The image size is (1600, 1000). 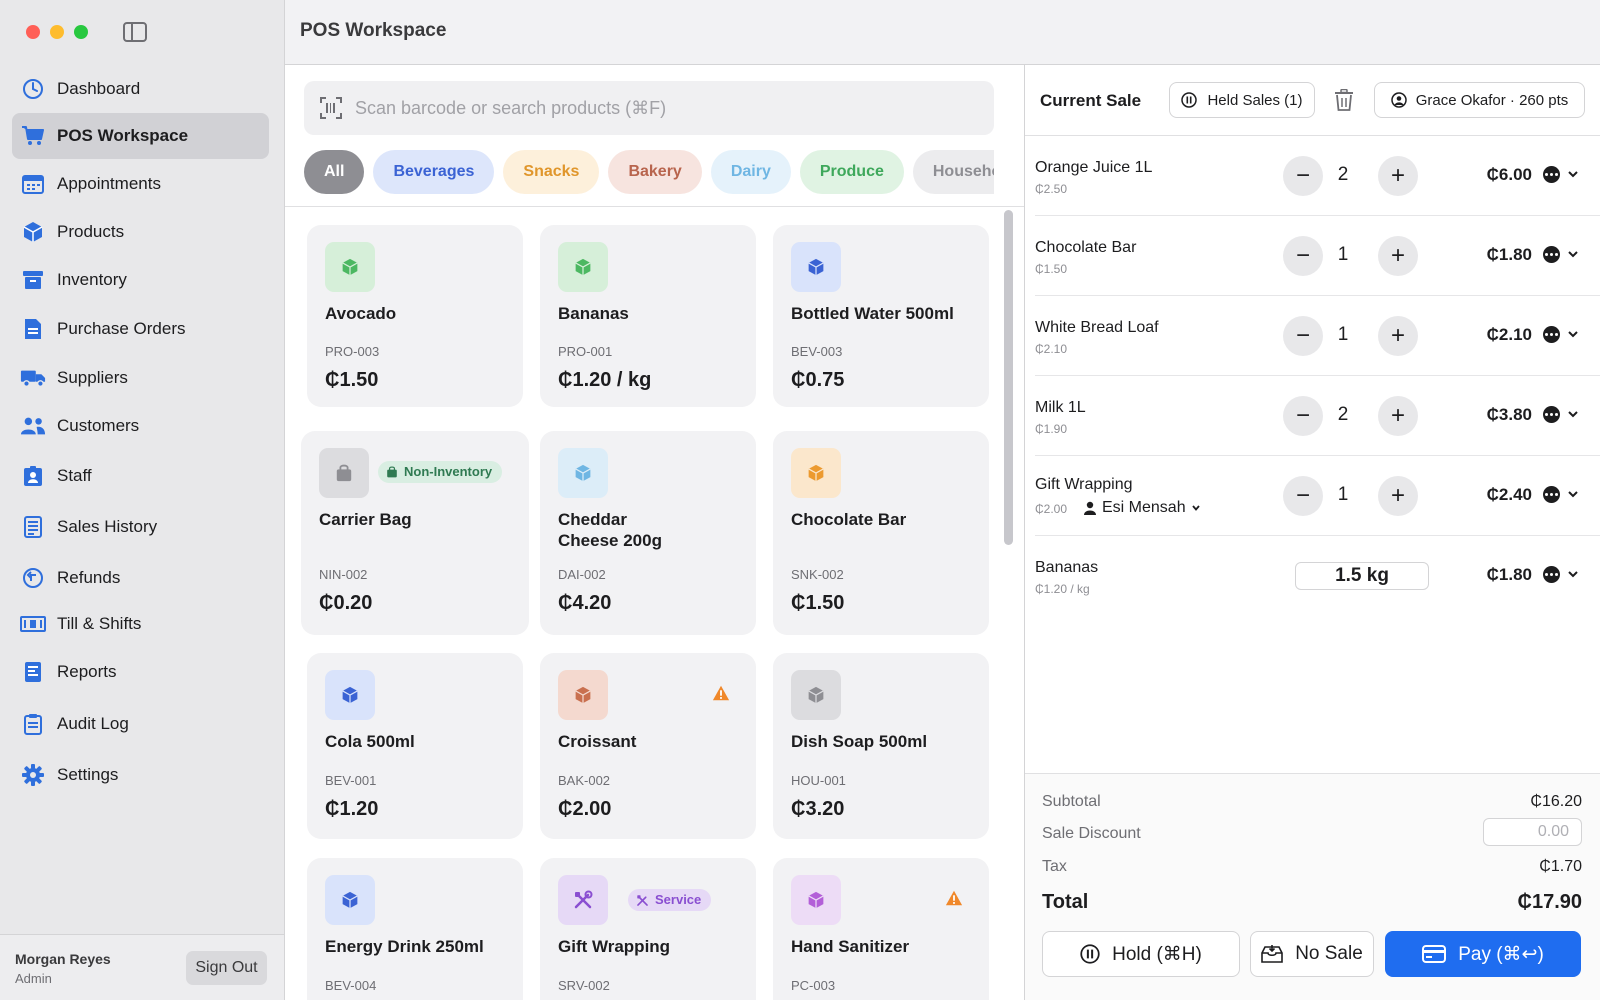 What do you see at coordinates (1157, 954) in the screenshot?
I see `hold-label: Hold (⌘H)` at bounding box center [1157, 954].